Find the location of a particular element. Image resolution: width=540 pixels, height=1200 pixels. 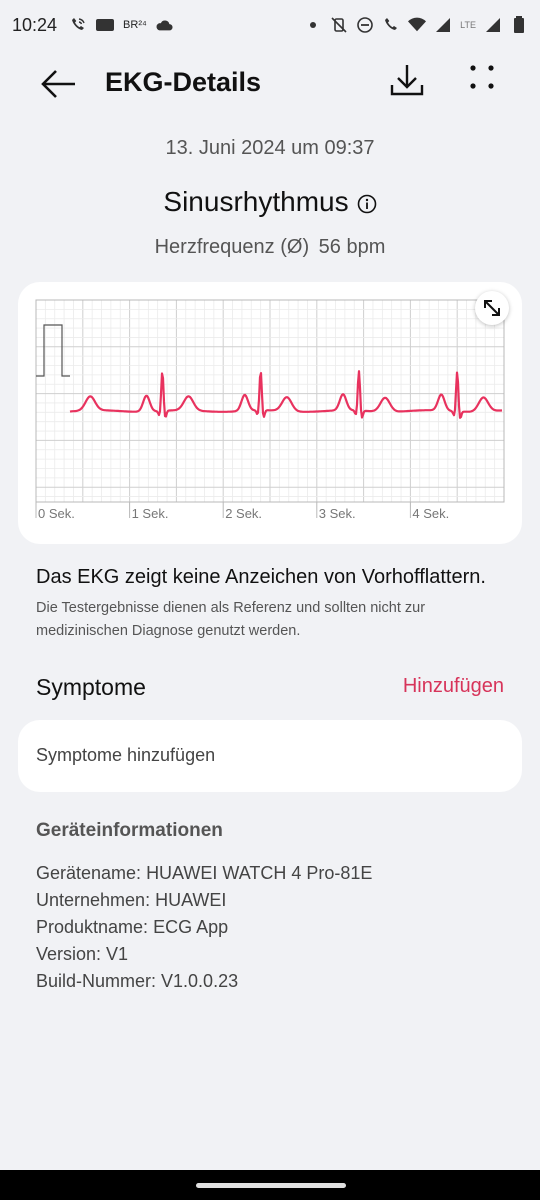

dot-icon is located at coordinates (313, 25).